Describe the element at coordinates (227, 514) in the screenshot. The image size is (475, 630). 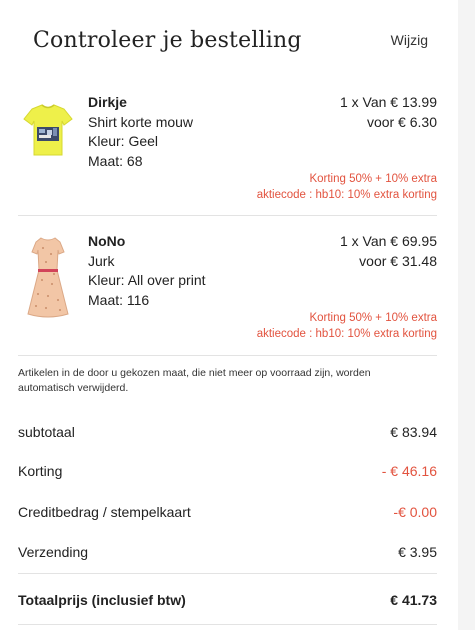
I see `credit-row: Creditbedrag / stempelkaart -€ 0.00` at that location.